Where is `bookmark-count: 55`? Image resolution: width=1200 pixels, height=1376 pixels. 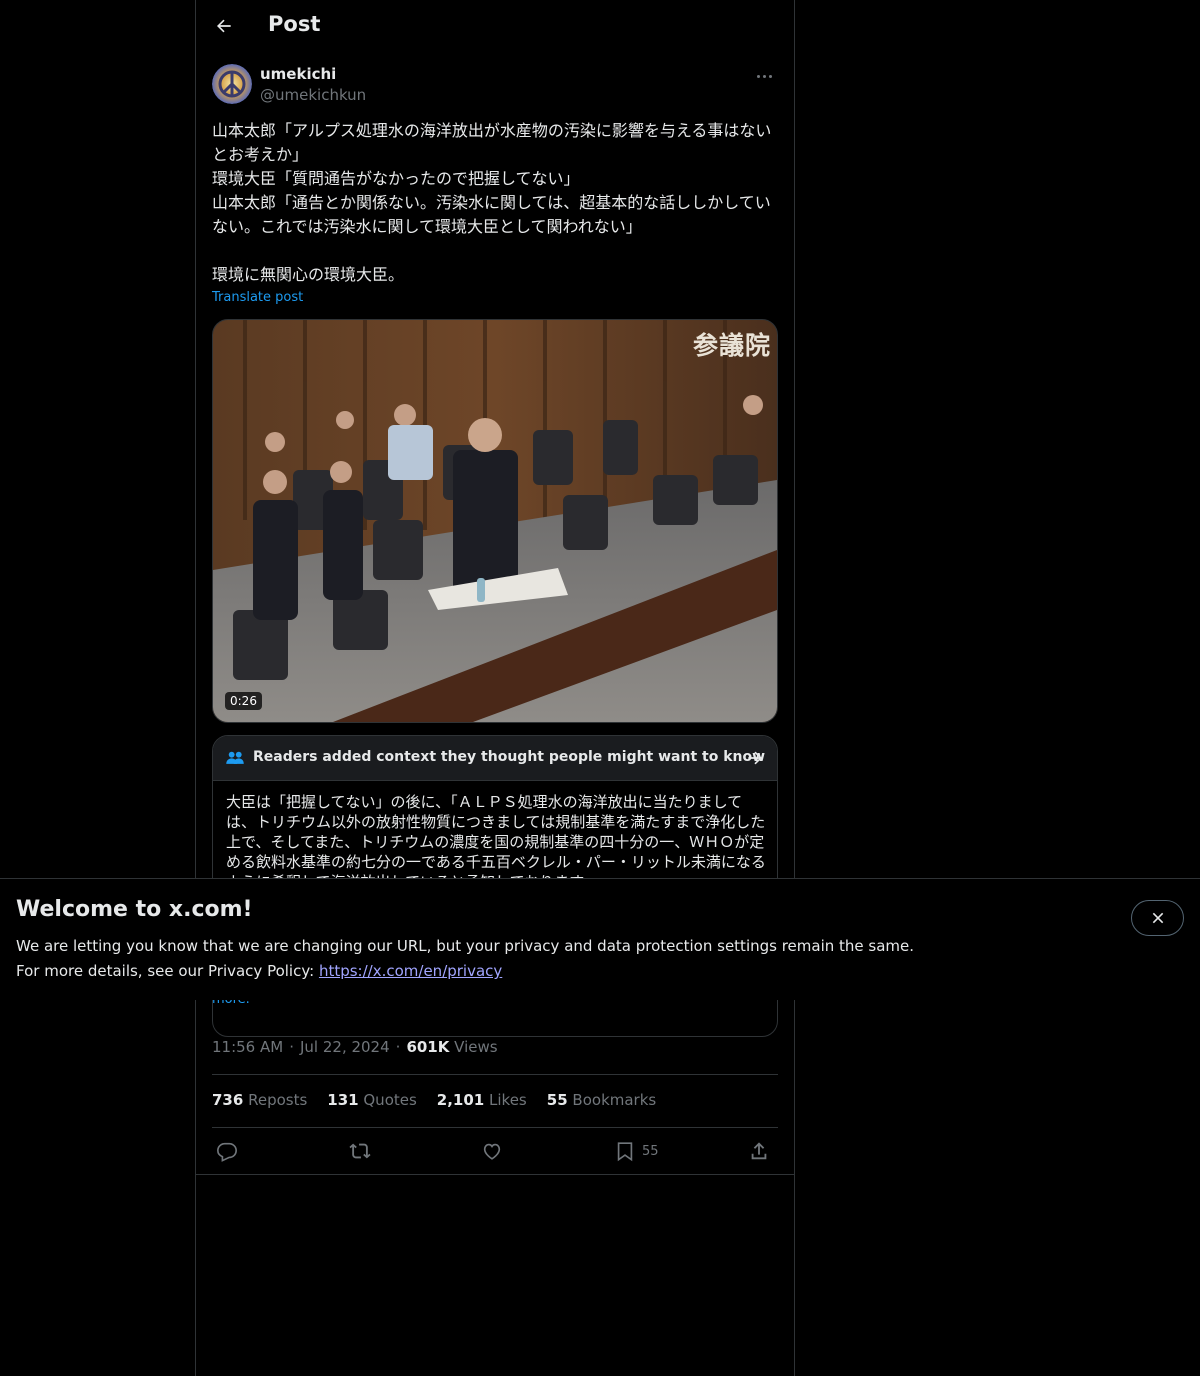
bookmark-count: 55 is located at coordinates (650, 1151).